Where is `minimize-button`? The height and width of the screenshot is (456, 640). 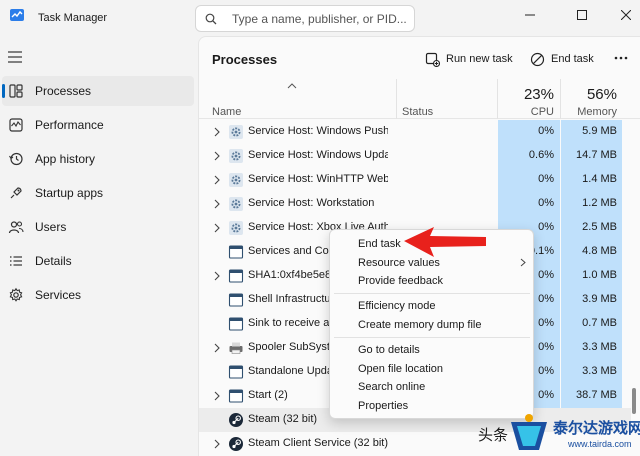 minimize-button is located at coordinates (530, 15).